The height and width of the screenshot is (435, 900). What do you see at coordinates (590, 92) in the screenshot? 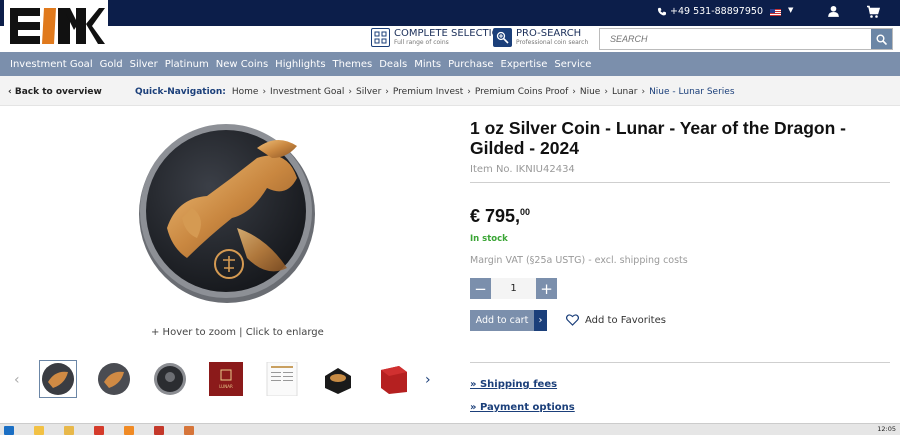
I see `breadcrumb-item-niue: Niue` at bounding box center [590, 92].